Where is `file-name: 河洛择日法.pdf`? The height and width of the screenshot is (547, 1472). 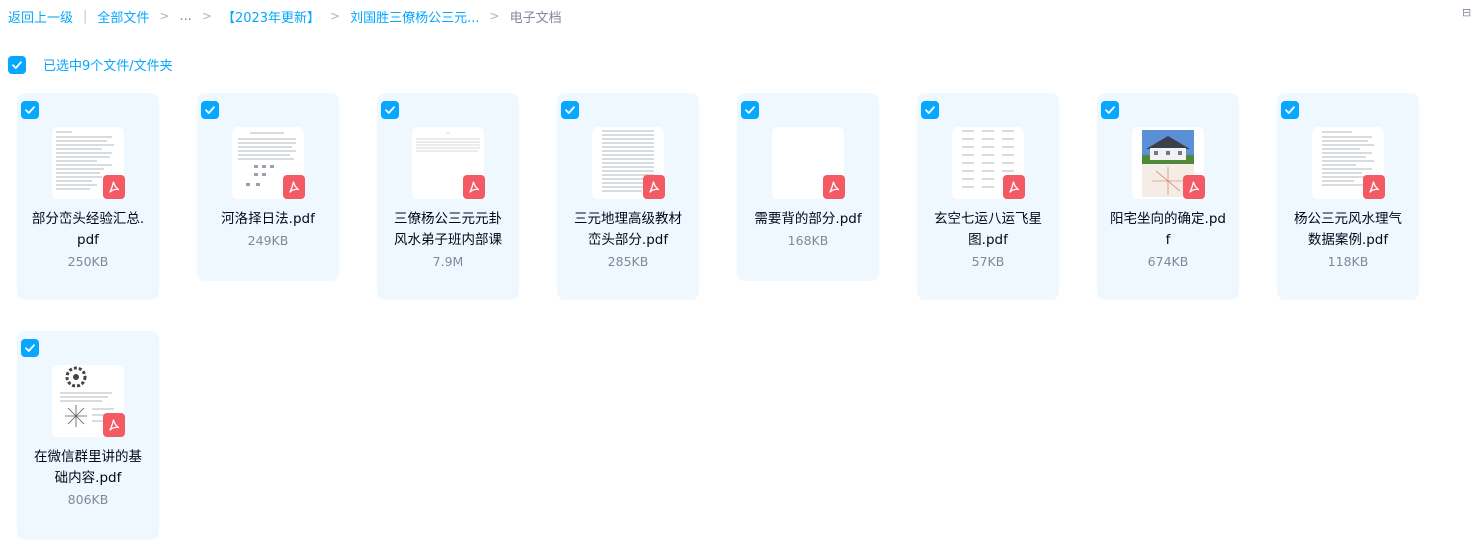 file-name: 河洛择日法.pdf is located at coordinates (268, 219).